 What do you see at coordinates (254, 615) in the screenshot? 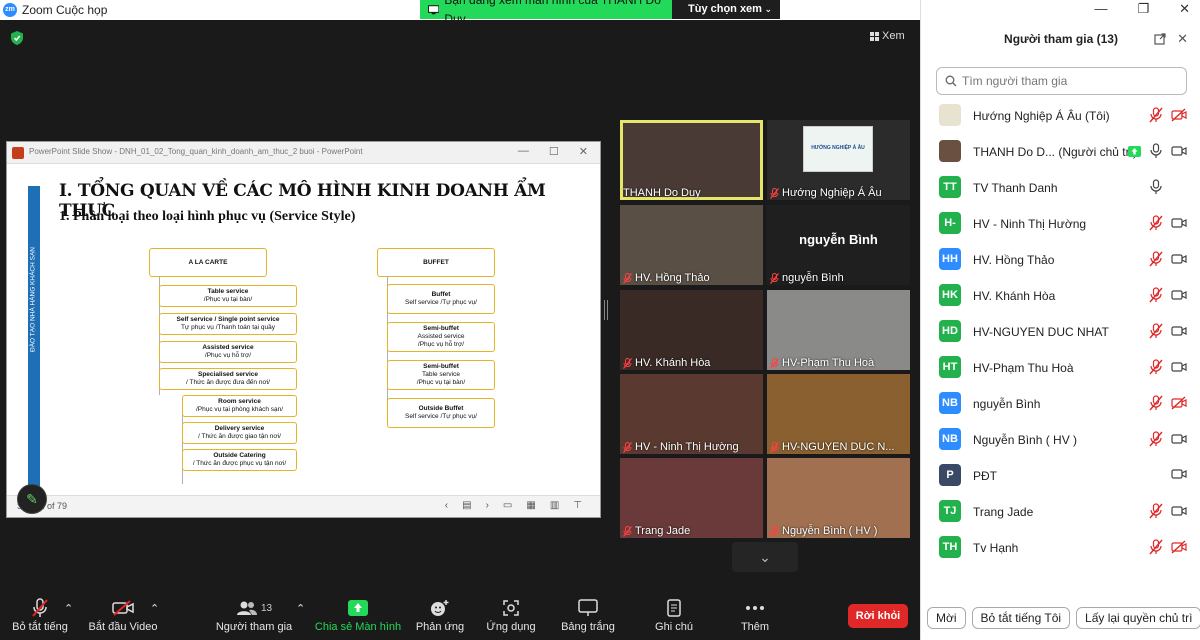
I see `participants-button: 13 Người tham gia` at bounding box center [254, 615].